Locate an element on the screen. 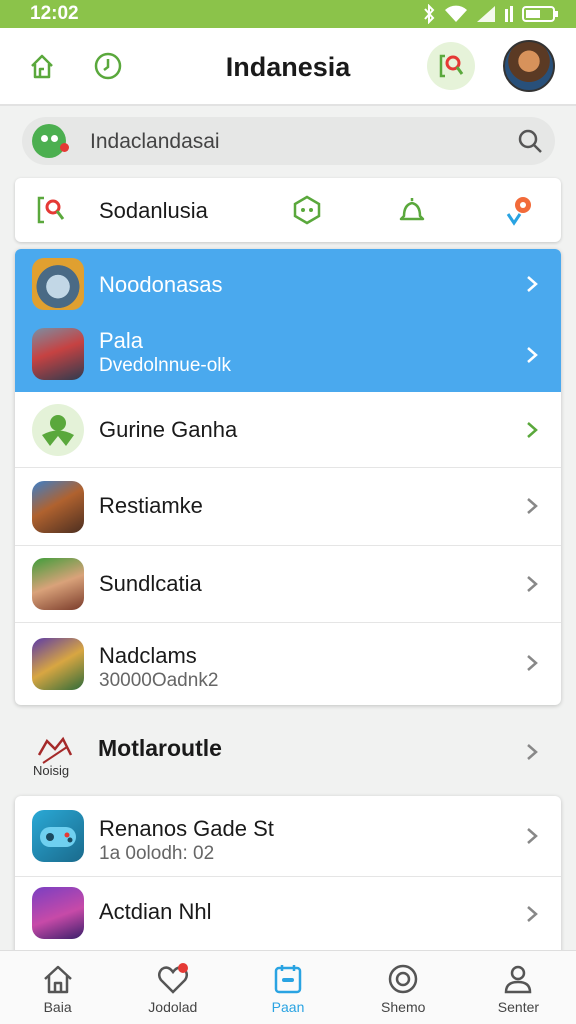 The width and height of the screenshot is (576, 1024). section-title: Motlaroutle is located at coordinates (160, 748).